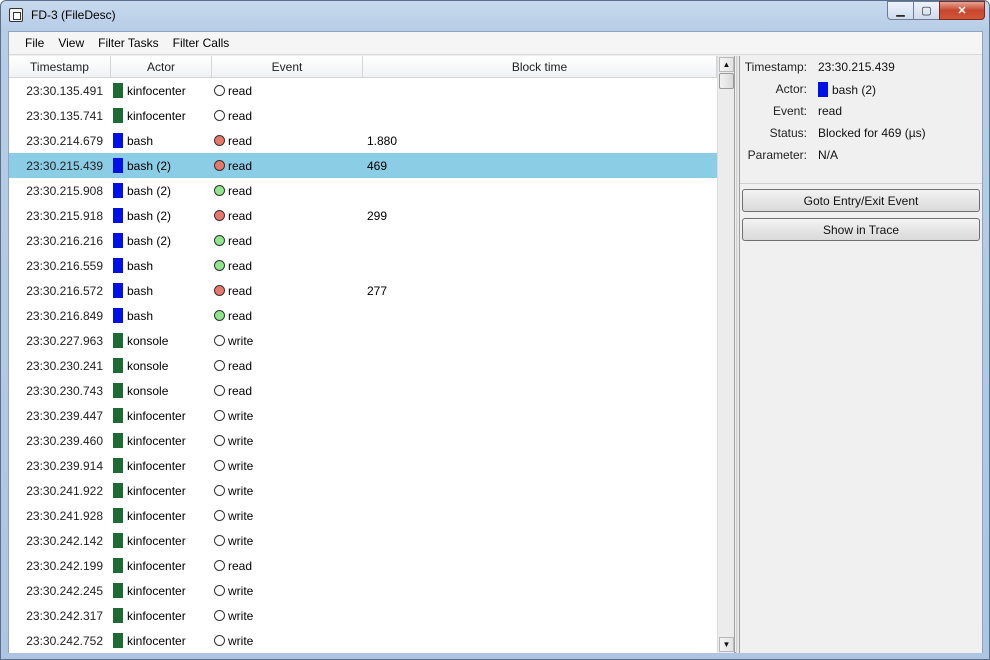 This screenshot has height=660, width=990. I want to click on table-row: 23:30.239.460 kinfocenter write, so click(363, 440).